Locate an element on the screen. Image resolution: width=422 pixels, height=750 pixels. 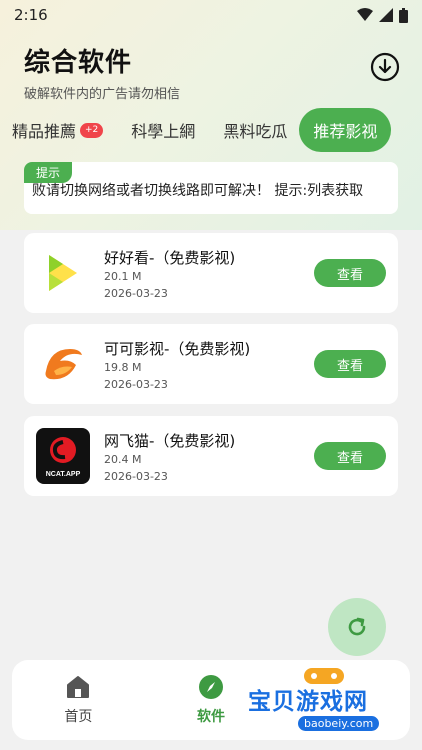
nav-home-label: 首页 is located at coordinates (78, 717).